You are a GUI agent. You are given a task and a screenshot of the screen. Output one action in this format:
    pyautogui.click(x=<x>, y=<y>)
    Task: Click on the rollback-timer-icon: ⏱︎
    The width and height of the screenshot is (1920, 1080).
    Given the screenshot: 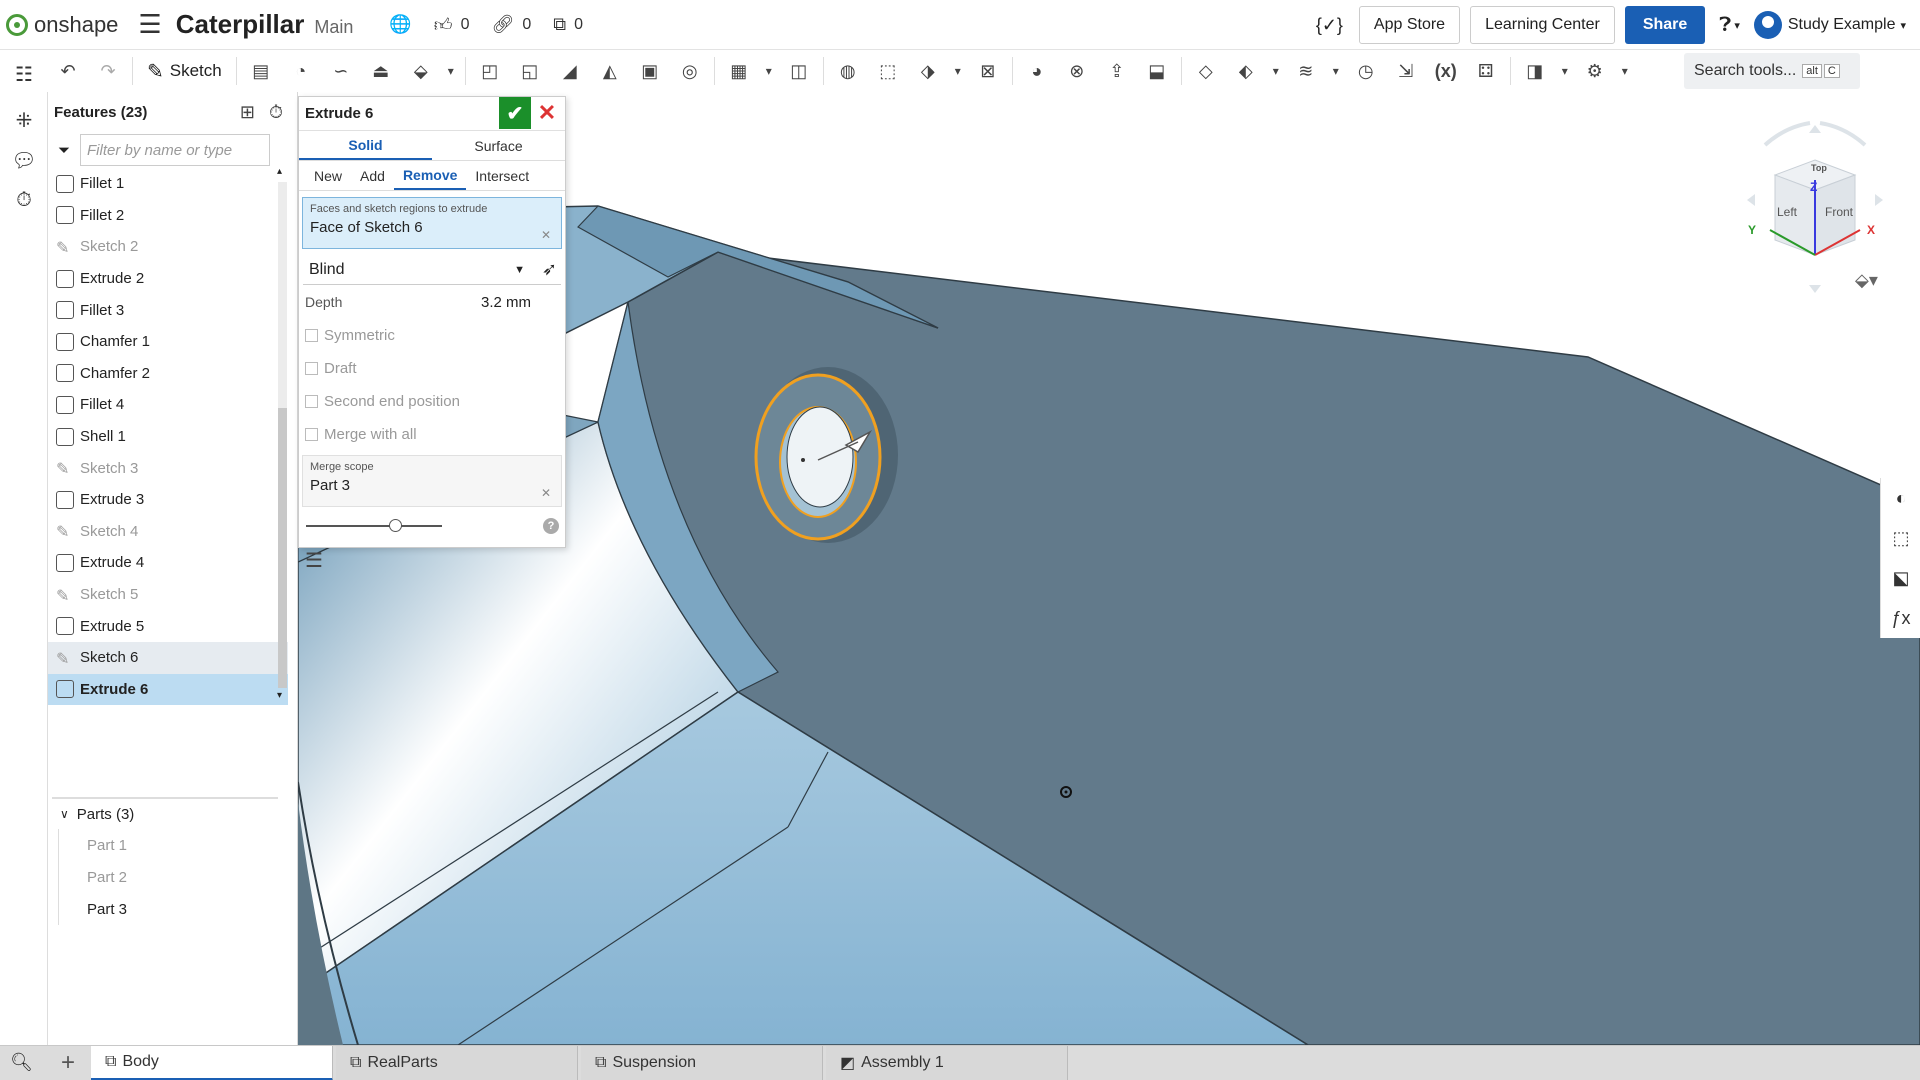 What is the action you would take?
    pyautogui.click(x=276, y=112)
    